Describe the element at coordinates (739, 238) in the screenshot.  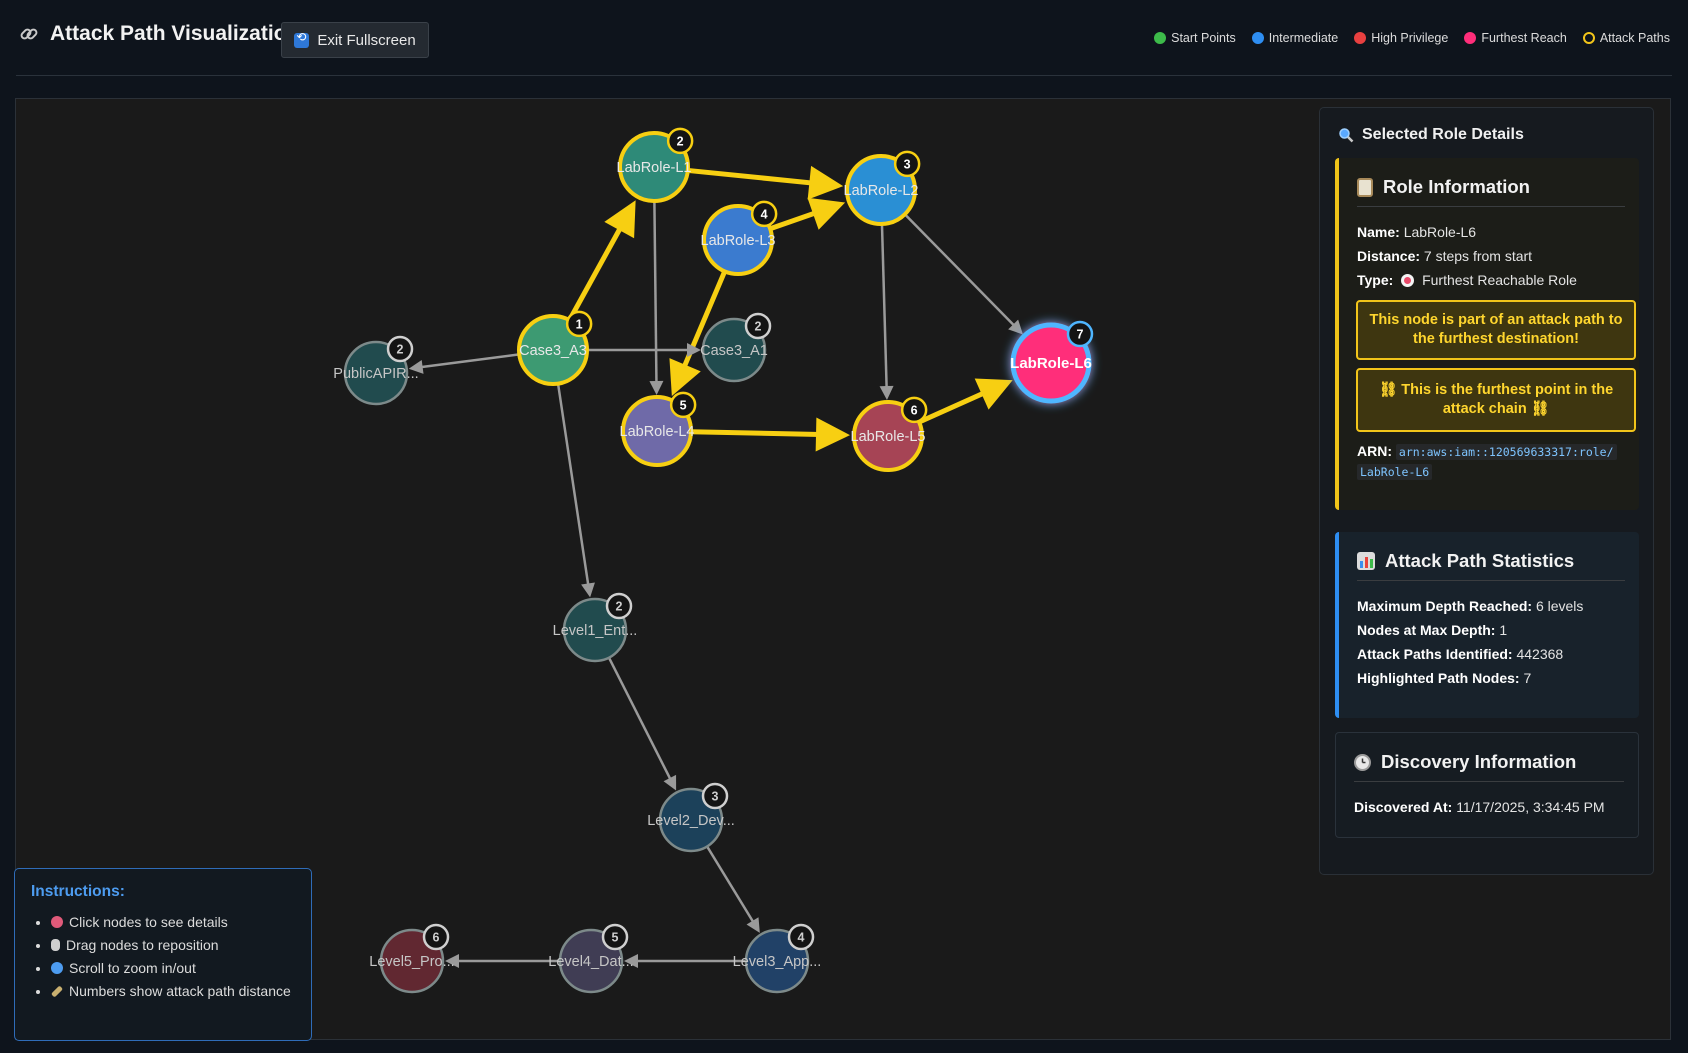
I see `graph-node: LabRole-L3 4` at that location.